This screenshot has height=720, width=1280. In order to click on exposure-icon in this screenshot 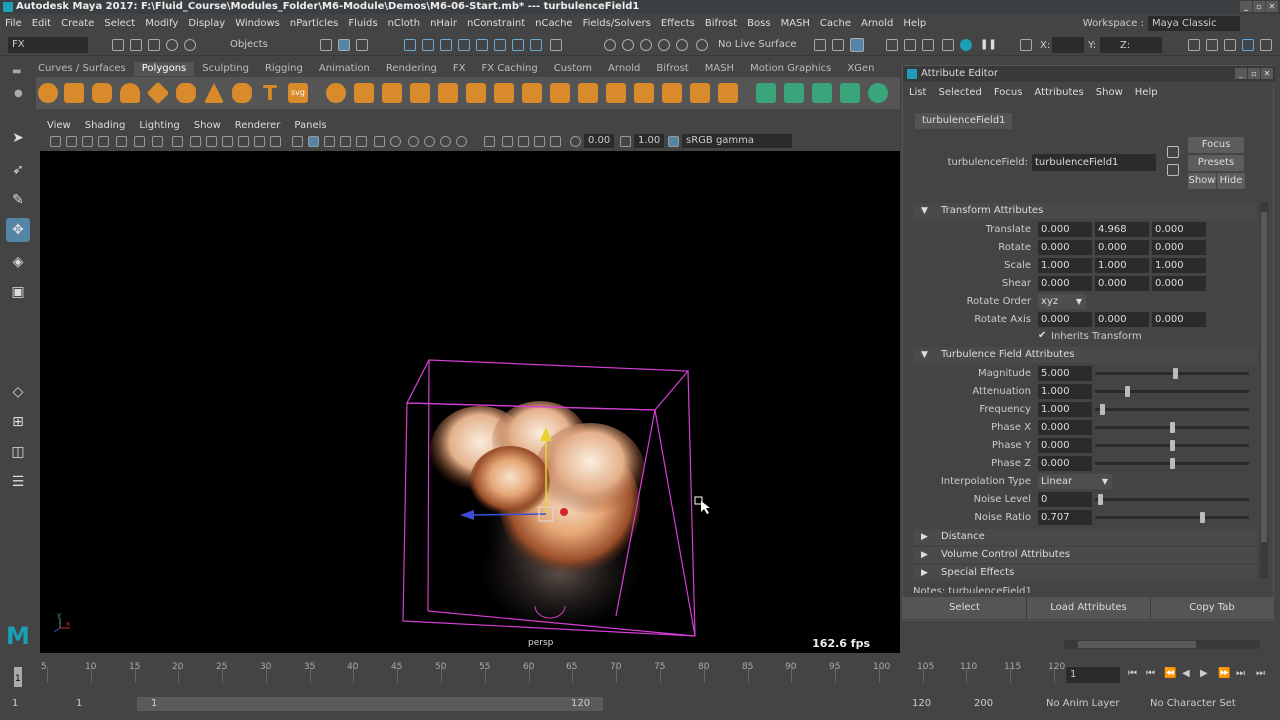, I will do `click(575, 141)`.